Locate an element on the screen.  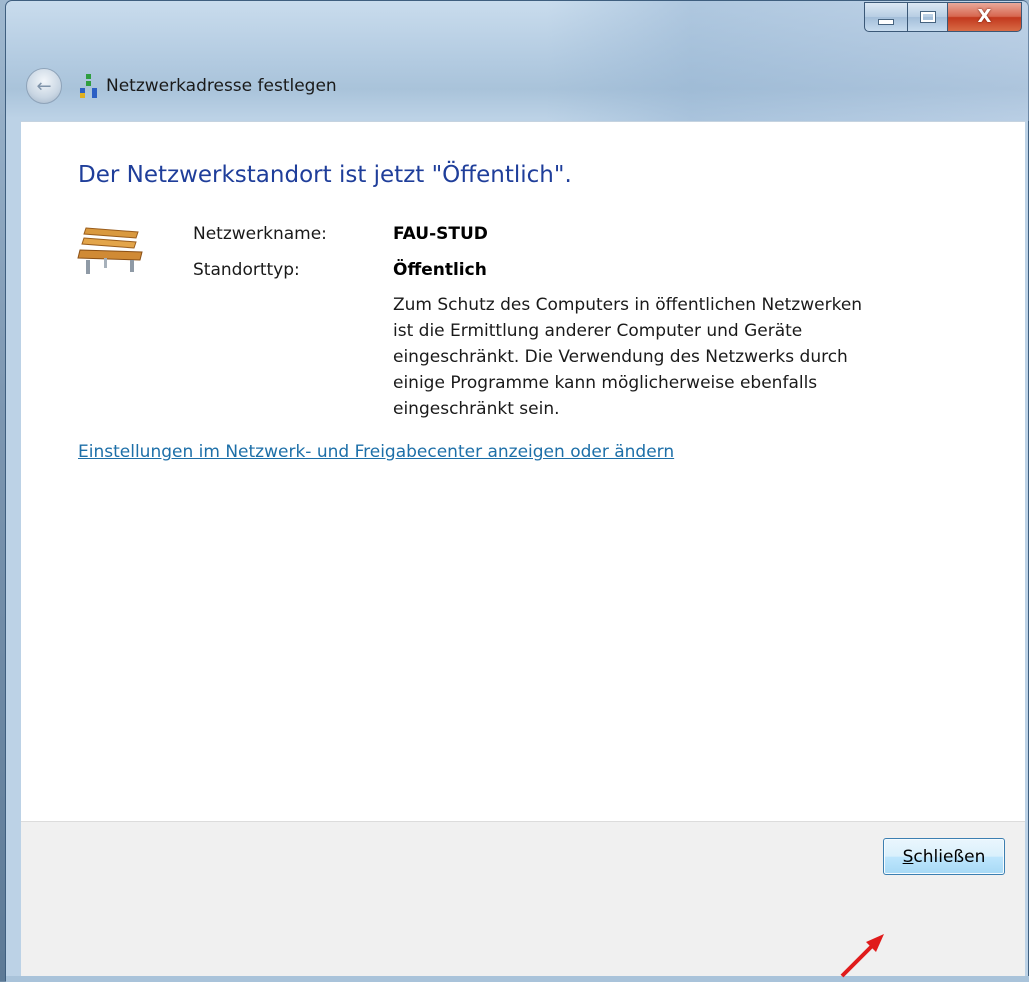
close-button: Schließen is located at coordinates (944, 856).